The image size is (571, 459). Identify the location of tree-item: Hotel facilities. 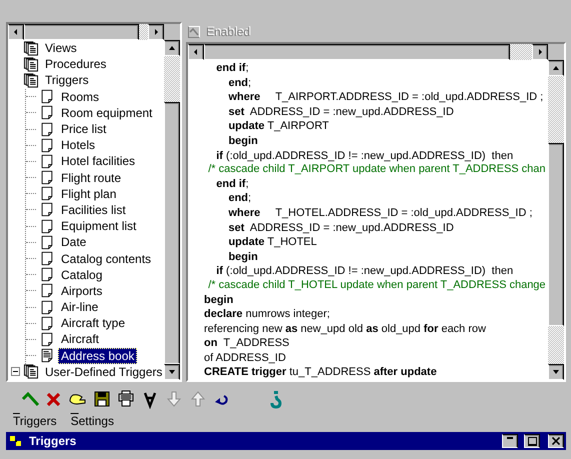
(98, 161).